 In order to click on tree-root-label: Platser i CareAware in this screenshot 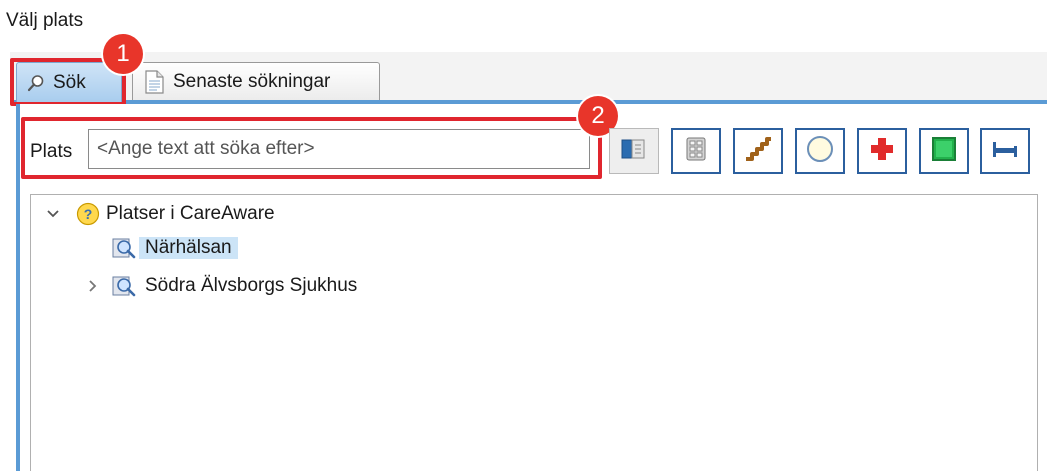, I will do `click(190, 213)`.